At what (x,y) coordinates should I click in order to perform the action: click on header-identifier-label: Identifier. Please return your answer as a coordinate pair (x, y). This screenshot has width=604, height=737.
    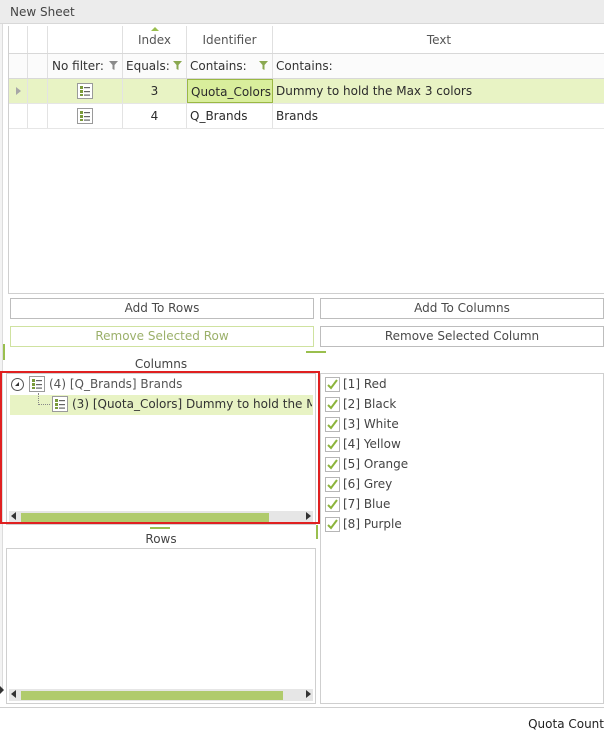
    Looking at the image, I should click on (229, 40).